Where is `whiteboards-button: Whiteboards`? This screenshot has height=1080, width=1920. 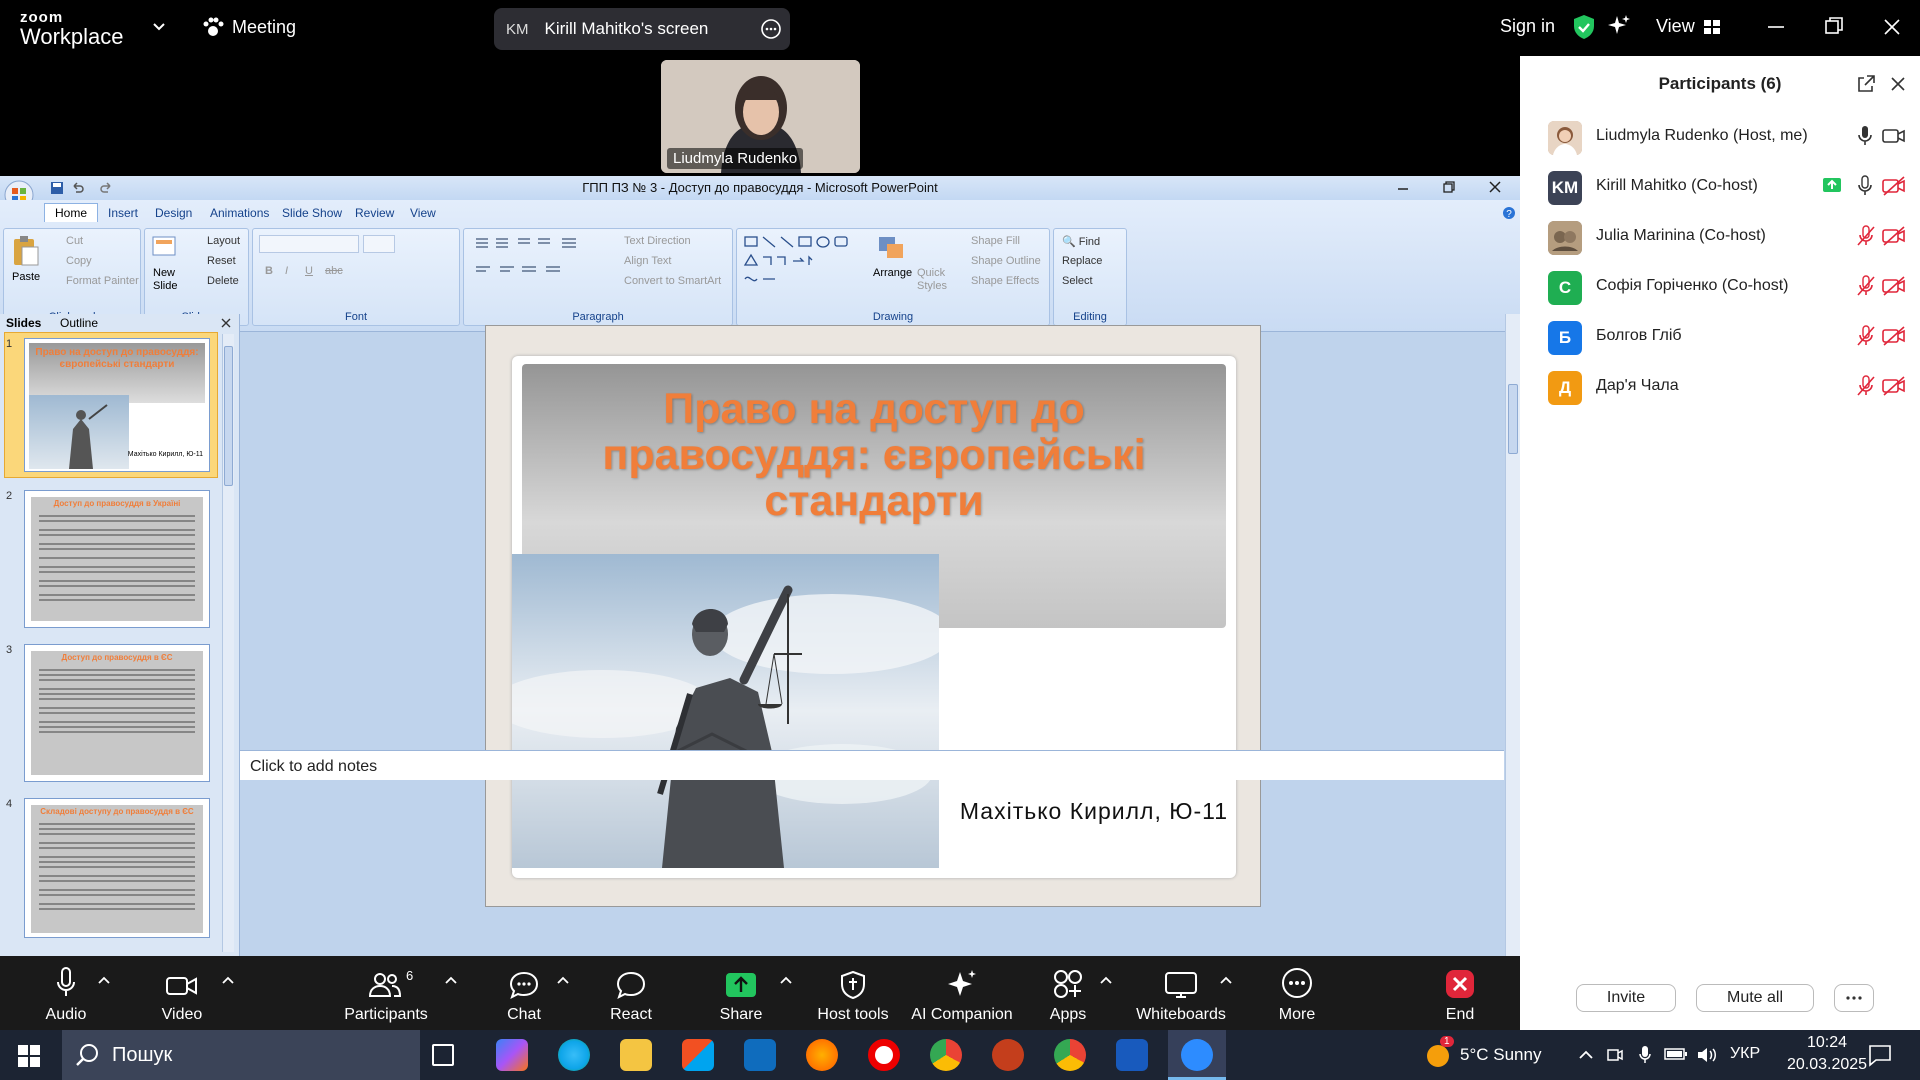 whiteboards-button: Whiteboards is located at coordinates (1181, 993).